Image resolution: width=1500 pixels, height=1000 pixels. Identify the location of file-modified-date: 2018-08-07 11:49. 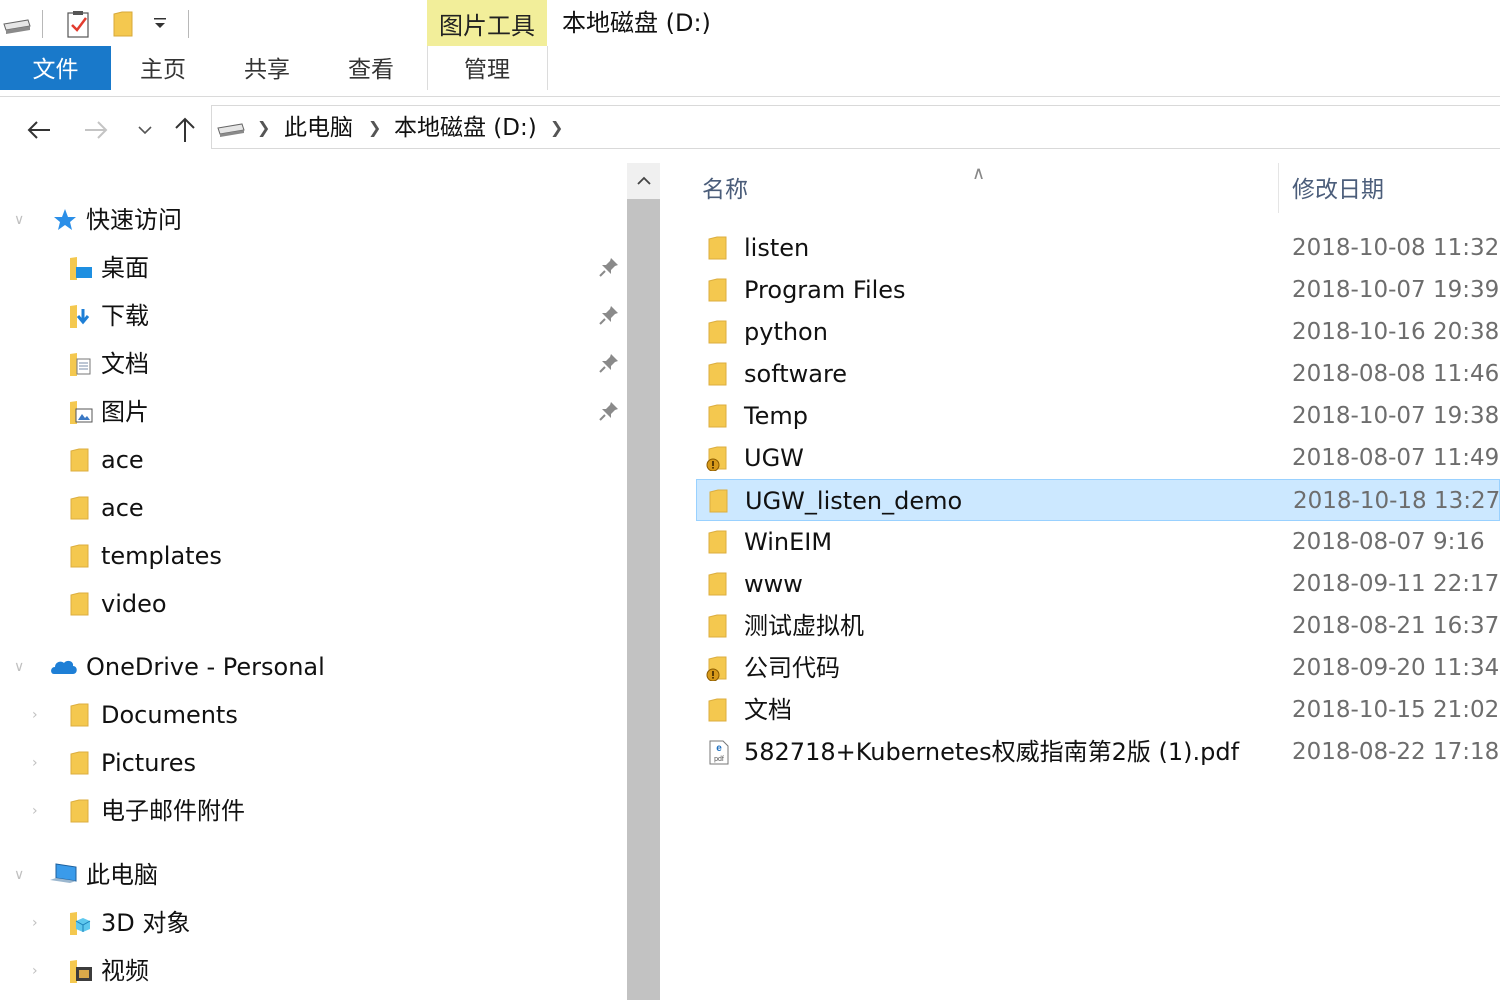
(1396, 458).